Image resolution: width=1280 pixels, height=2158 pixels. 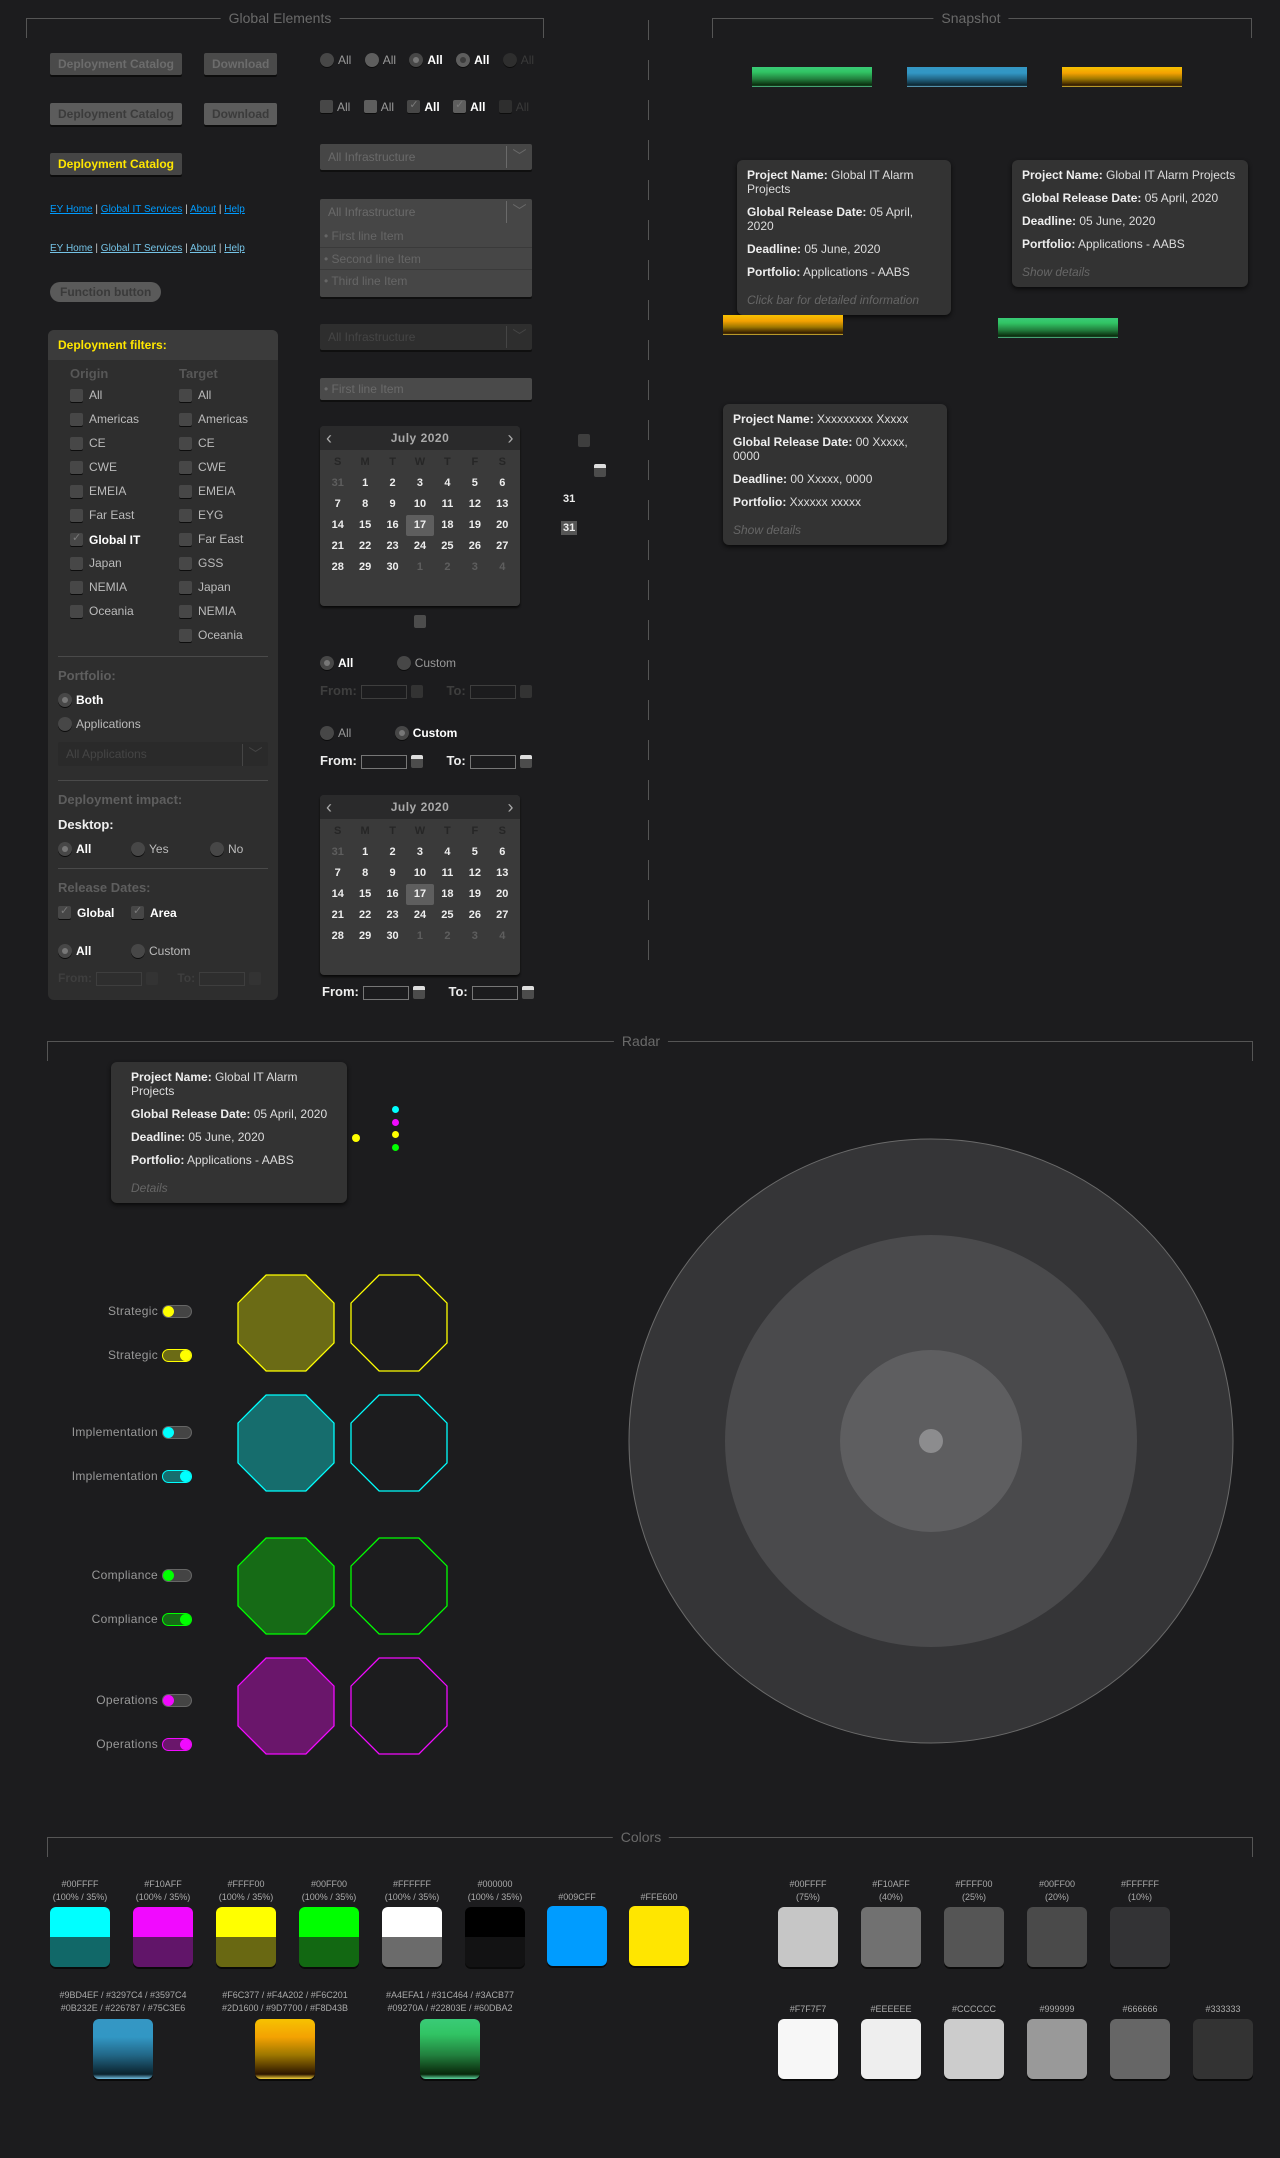 I want to click on filter-option-target: NEMIA, so click(x=207, y=611).